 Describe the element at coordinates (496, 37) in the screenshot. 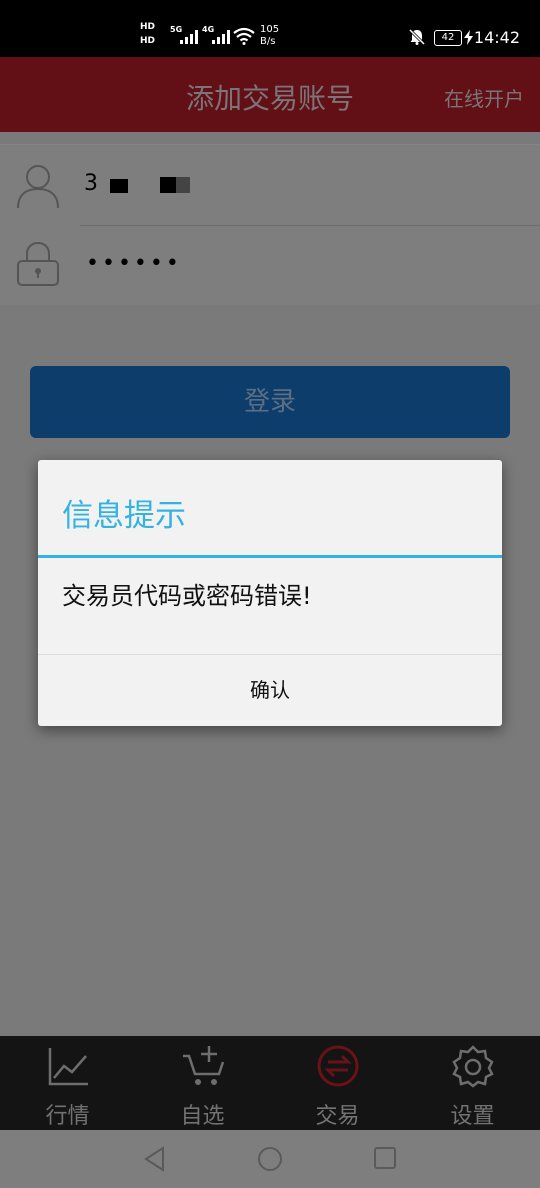

I see `clock: 14:42` at that location.